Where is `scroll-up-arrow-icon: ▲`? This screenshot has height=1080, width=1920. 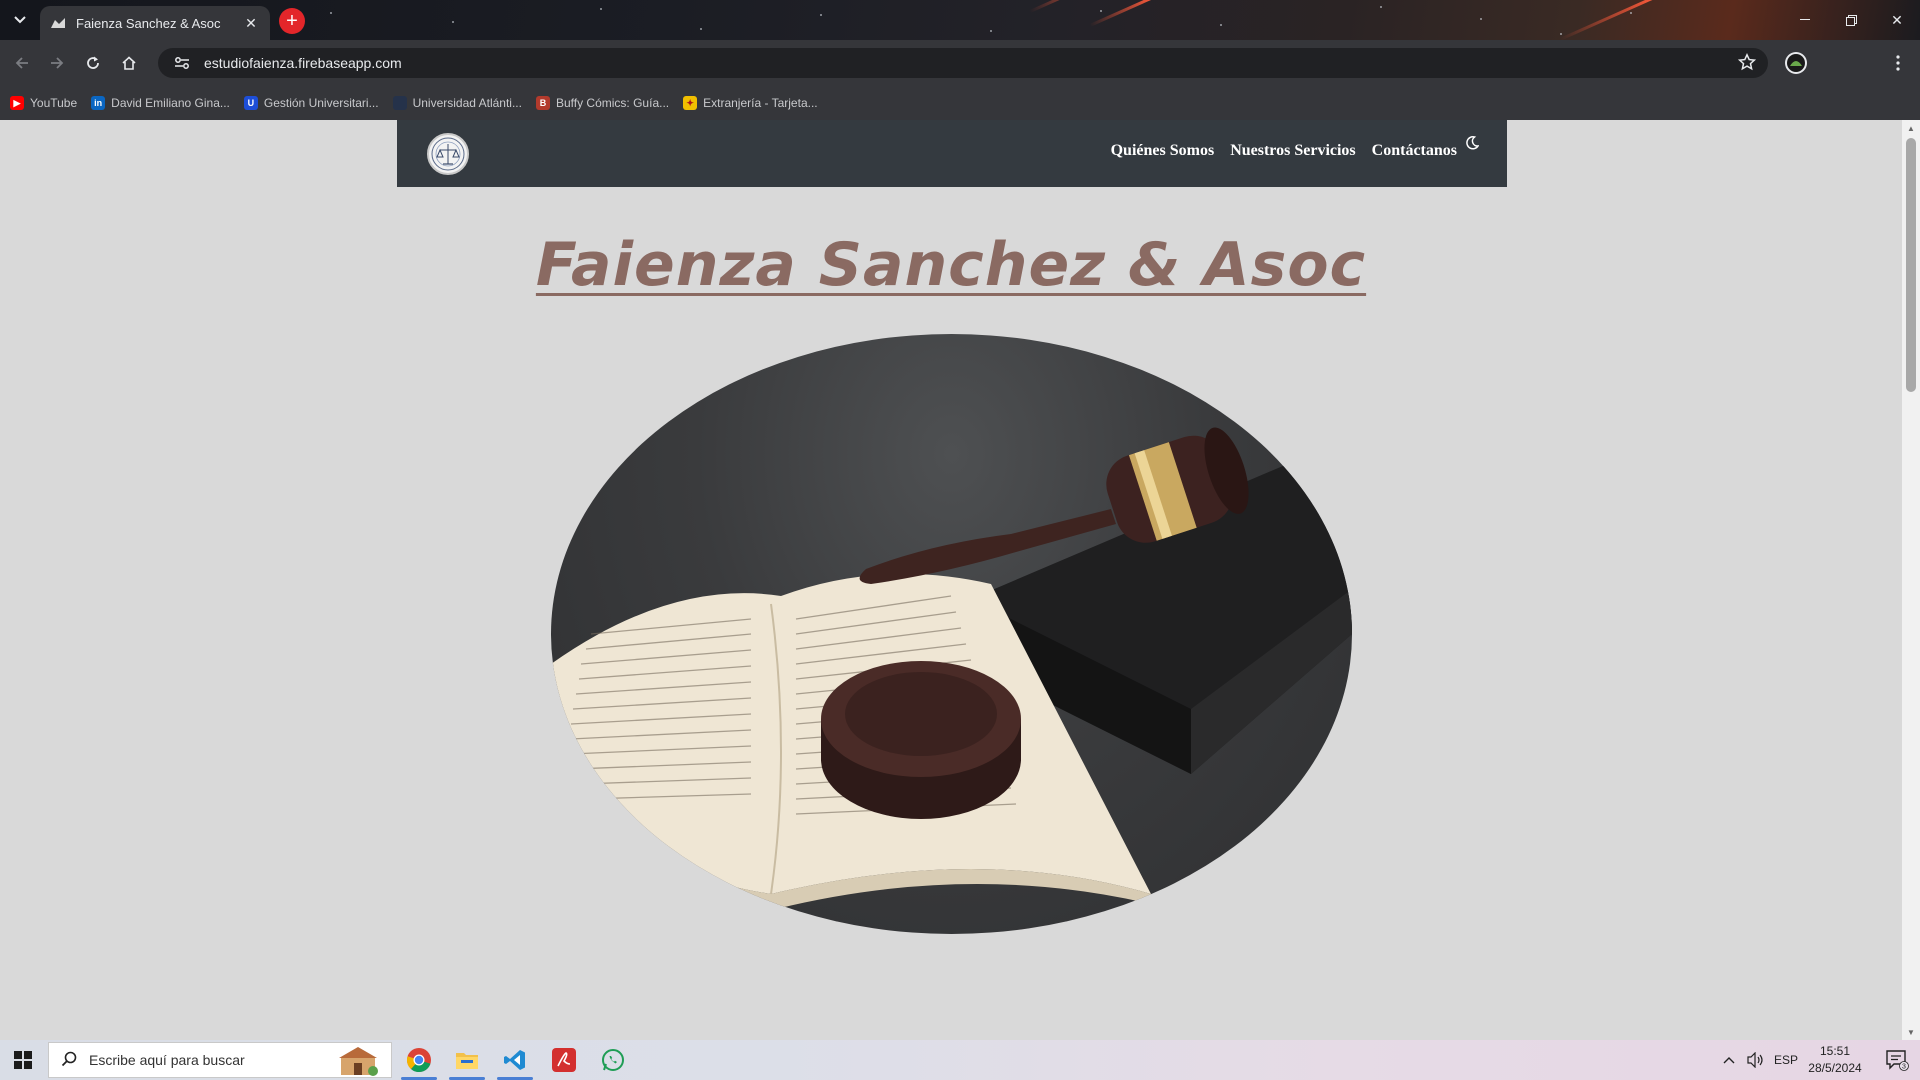
scroll-up-arrow-icon: ▲ is located at coordinates (1911, 128).